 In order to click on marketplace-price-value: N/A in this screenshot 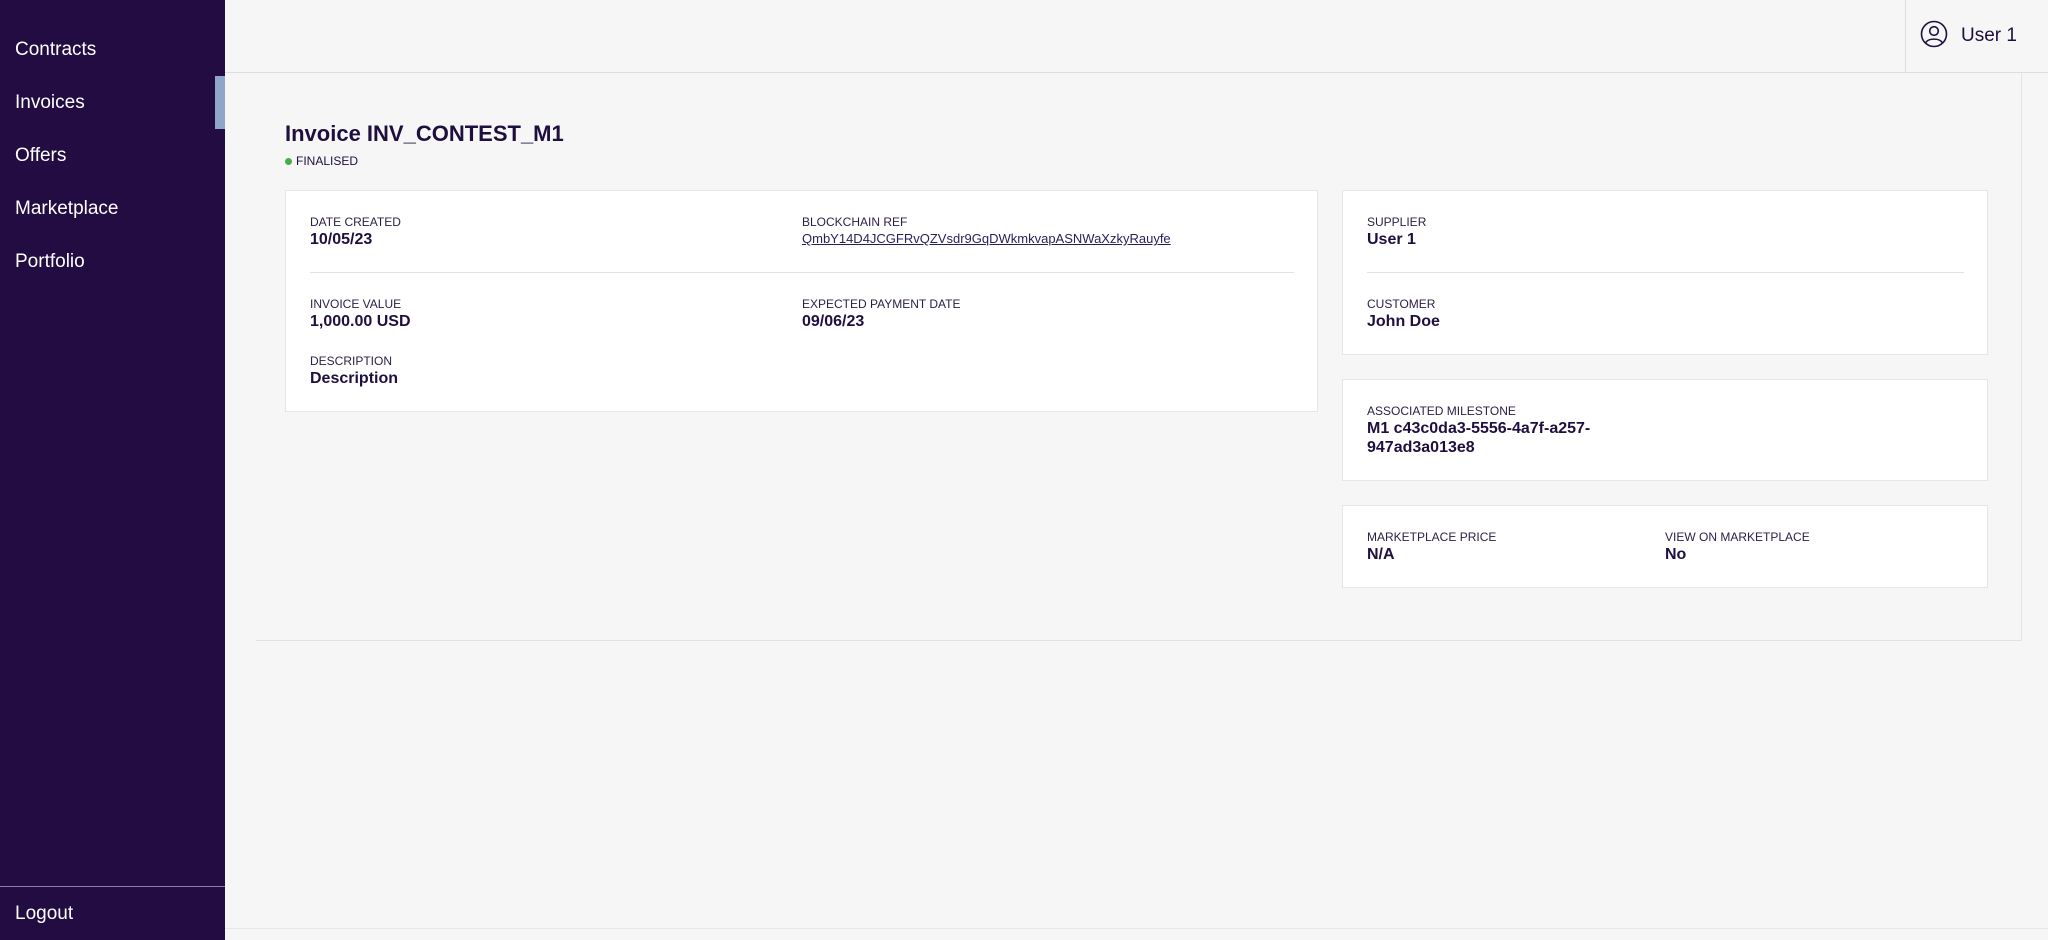, I will do `click(1381, 554)`.